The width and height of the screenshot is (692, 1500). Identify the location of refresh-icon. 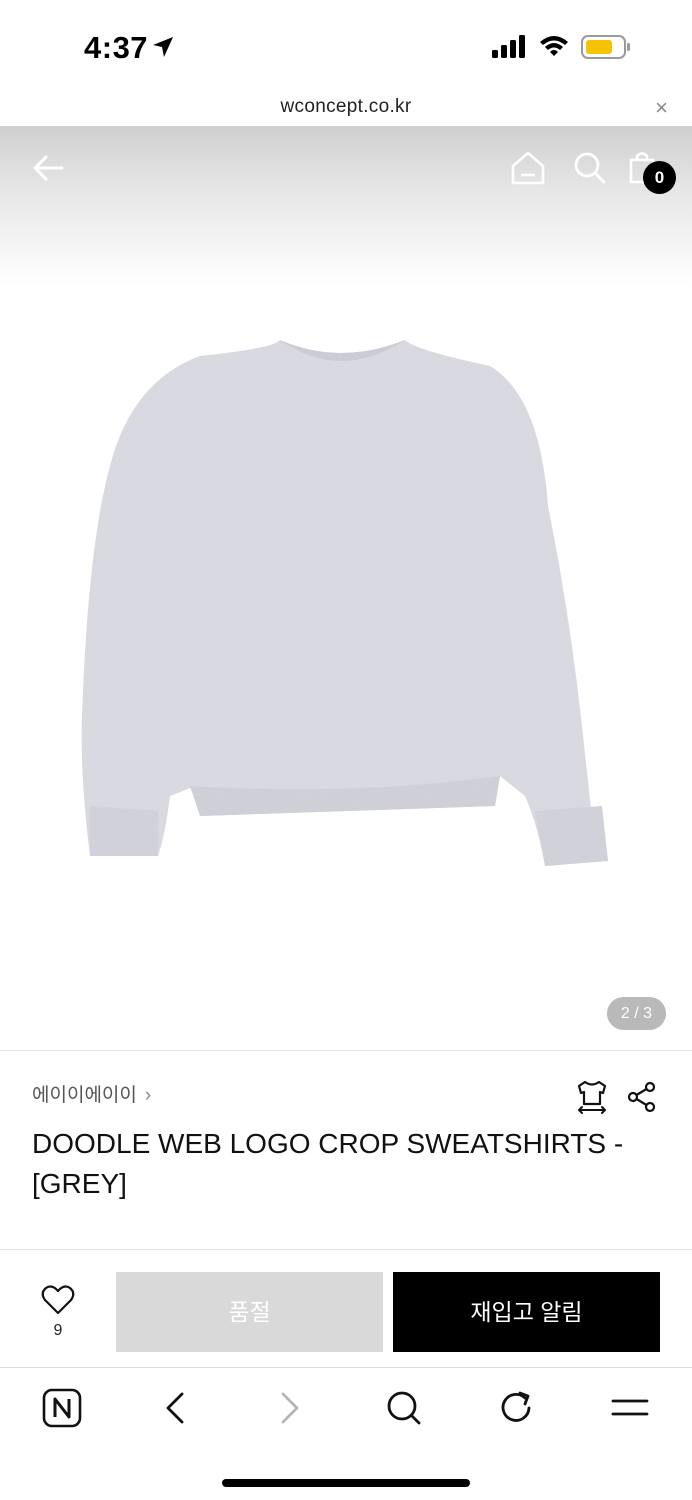
(517, 1410).